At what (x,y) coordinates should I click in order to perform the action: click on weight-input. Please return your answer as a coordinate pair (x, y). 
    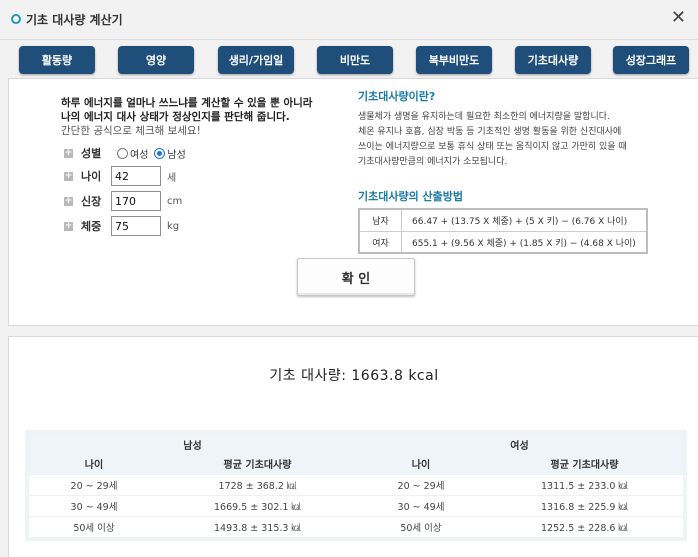
    Looking at the image, I should click on (136, 226).